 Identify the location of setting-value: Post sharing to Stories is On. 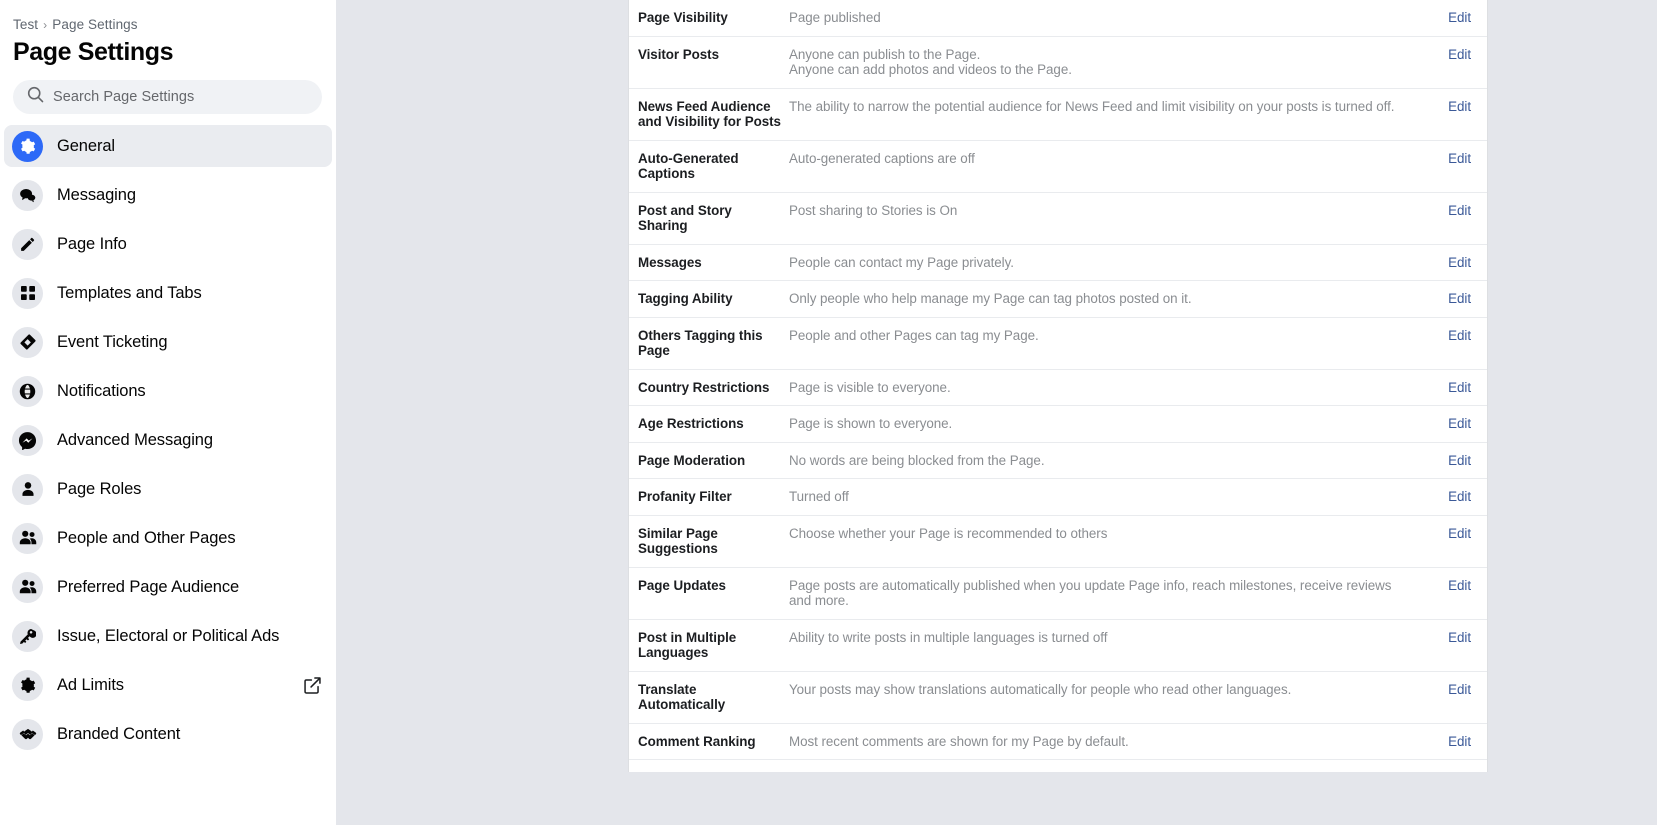
(1108, 211).